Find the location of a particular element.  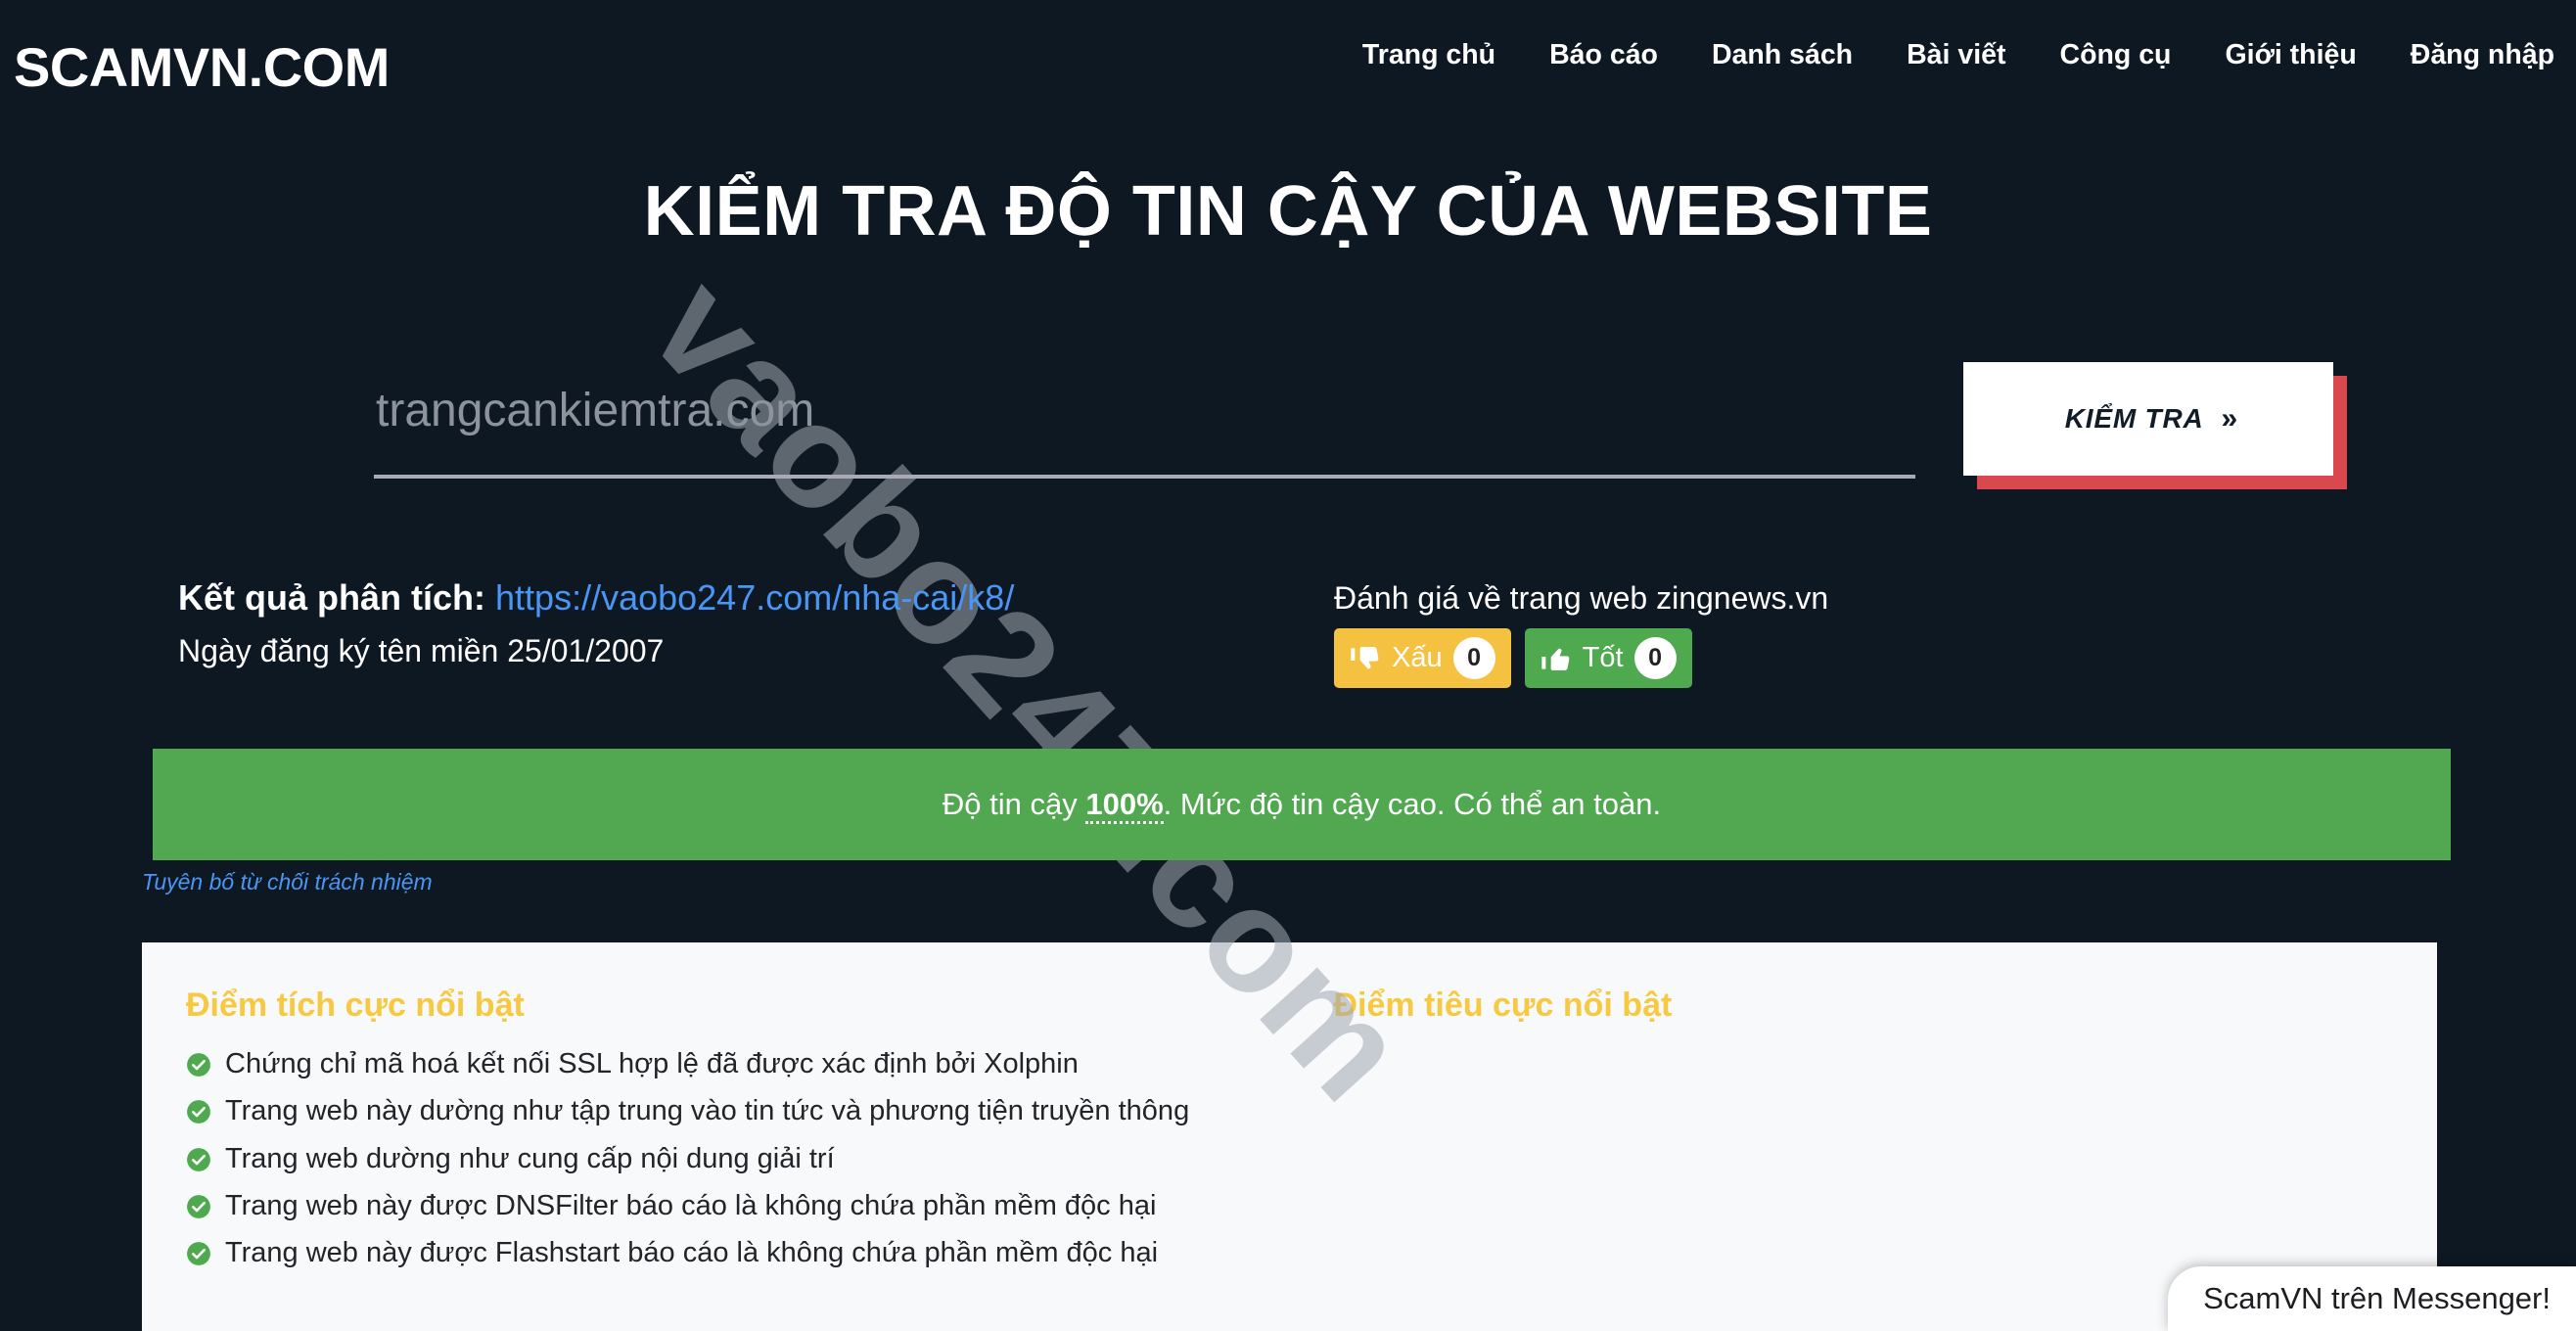

vote-bad-button: Xấu 0 is located at coordinates (1423, 658).